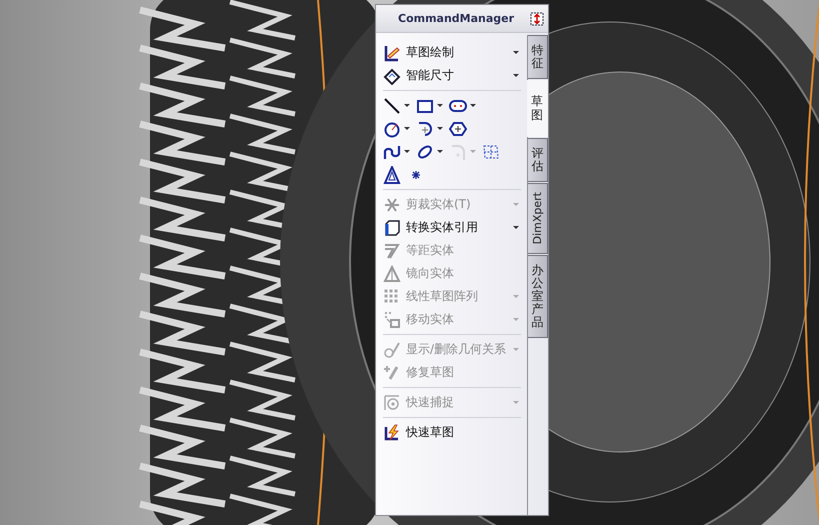 The image size is (819, 525). What do you see at coordinates (392, 273) in the screenshot?
I see `mirror-icon` at bounding box center [392, 273].